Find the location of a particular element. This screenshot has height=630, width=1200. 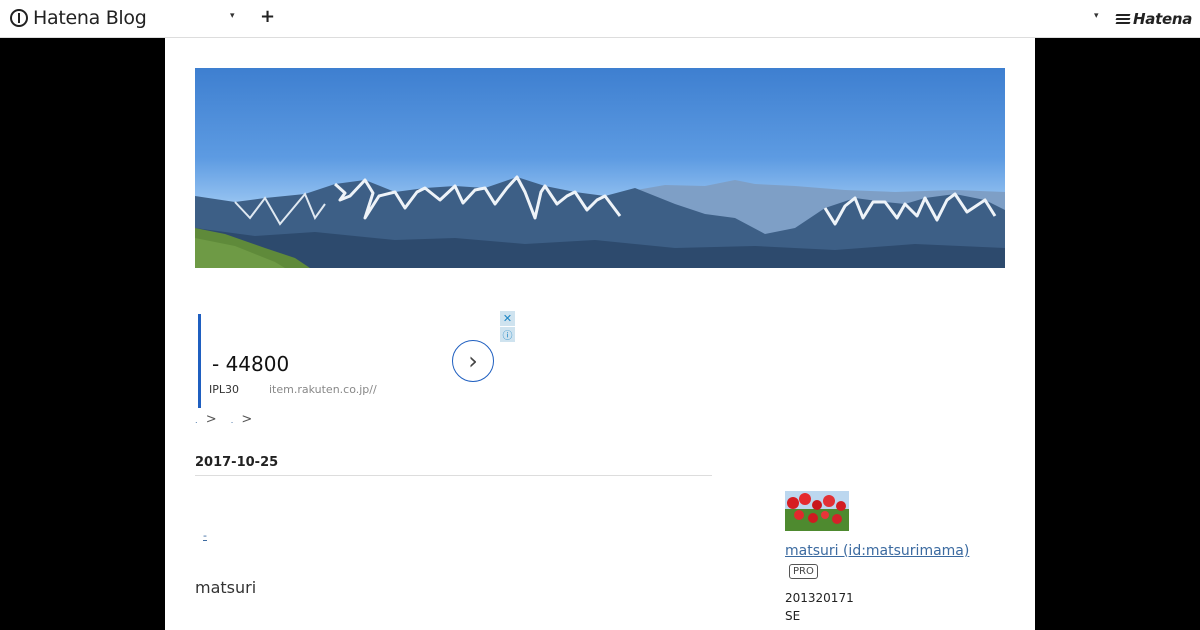

profile-description-line-2: SE is located at coordinates (793, 616).